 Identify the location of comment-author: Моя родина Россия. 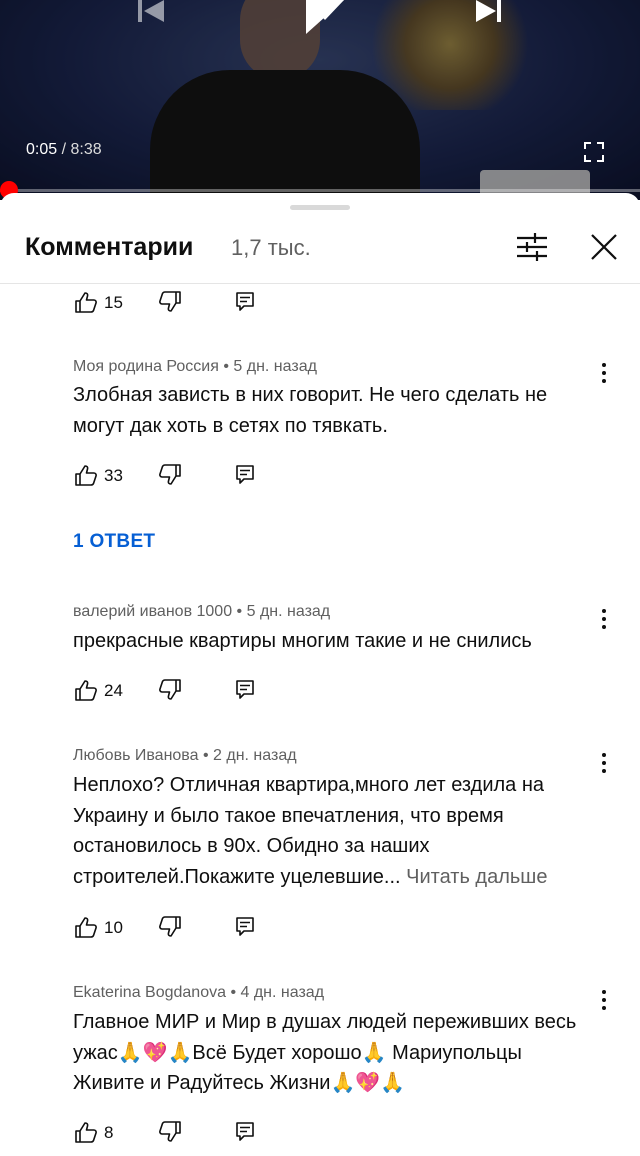
(146, 366).